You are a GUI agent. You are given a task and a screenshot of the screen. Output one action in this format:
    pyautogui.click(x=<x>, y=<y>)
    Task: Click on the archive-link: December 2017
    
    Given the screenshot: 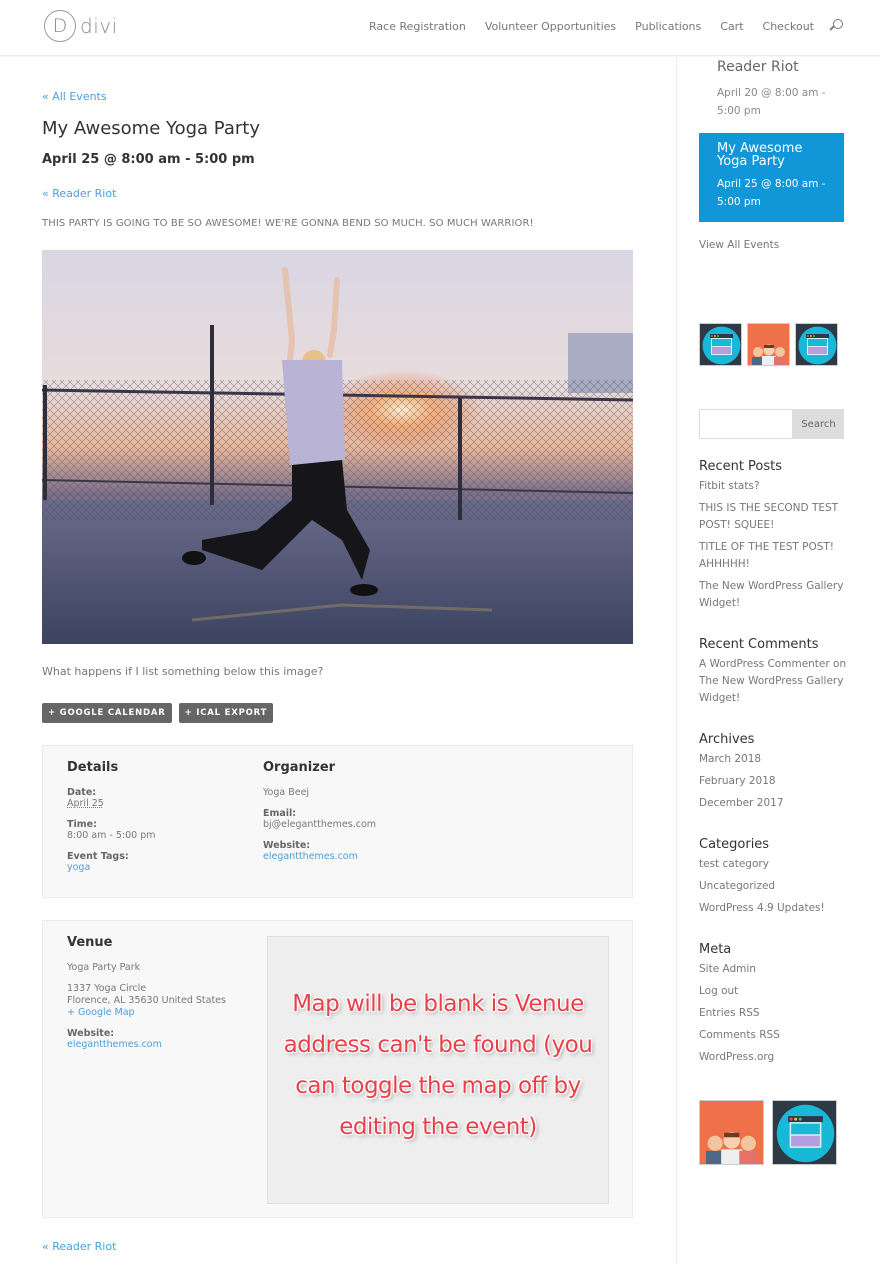 What is the action you would take?
    pyautogui.click(x=779, y=803)
    